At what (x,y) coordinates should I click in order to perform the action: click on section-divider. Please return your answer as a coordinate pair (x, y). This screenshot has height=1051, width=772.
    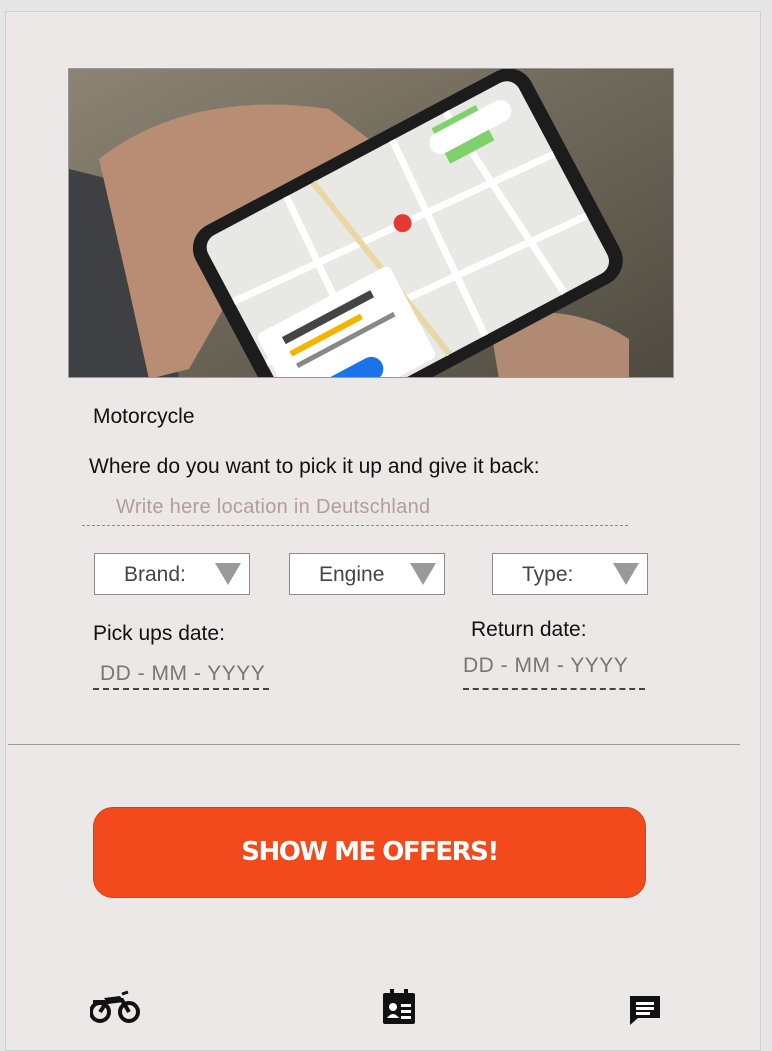
    Looking at the image, I should click on (374, 744).